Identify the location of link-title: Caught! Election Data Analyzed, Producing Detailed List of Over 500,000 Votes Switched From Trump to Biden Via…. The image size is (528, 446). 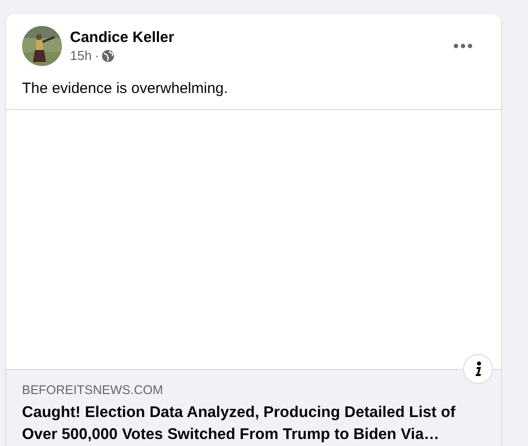
(256, 424).